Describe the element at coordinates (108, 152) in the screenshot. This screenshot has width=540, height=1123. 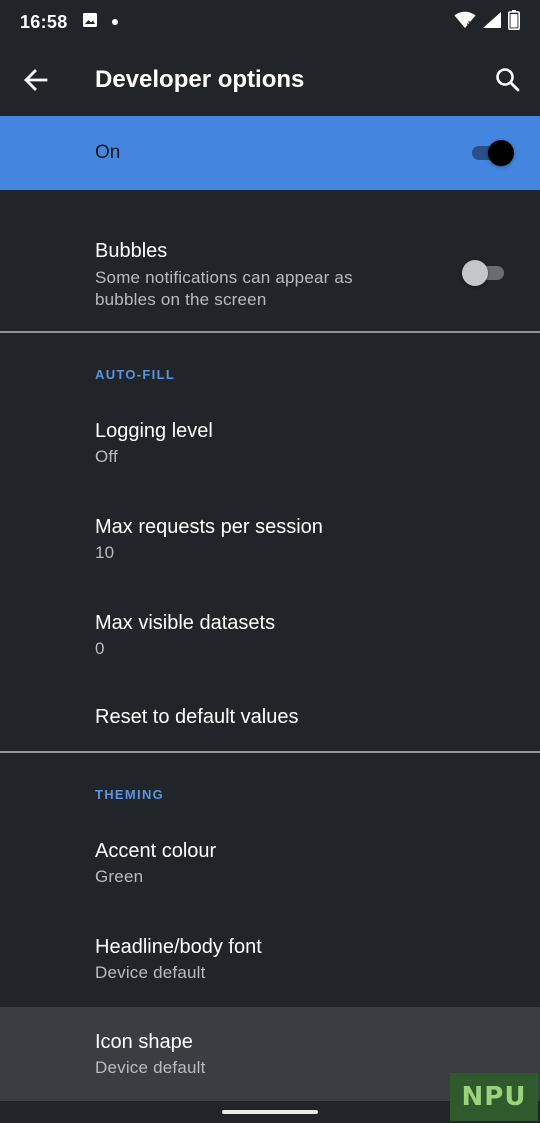
I see `master-switch-label: On` at that location.